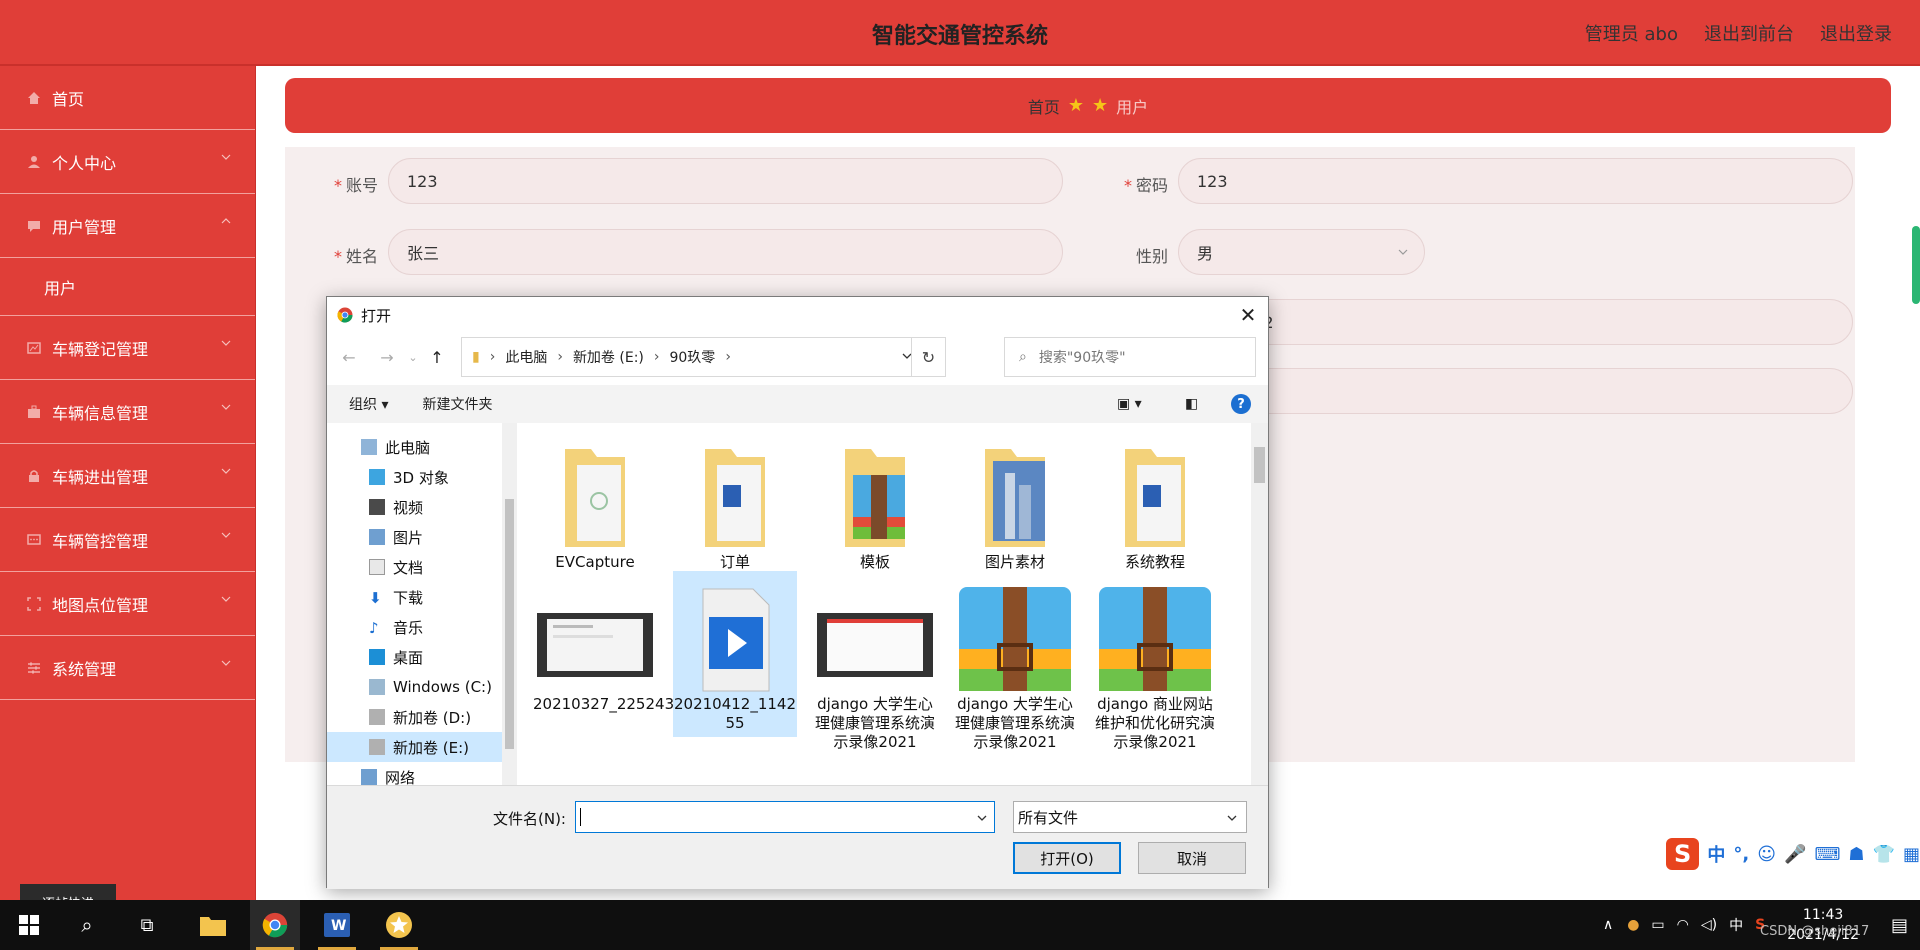  What do you see at coordinates (337, 925) in the screenshot?
I see `word-icon: W` at bounding box center [337, 925].